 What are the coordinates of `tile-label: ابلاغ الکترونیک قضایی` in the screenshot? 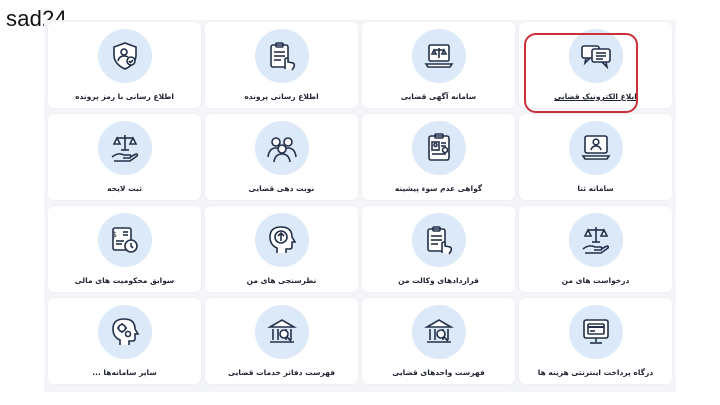 It's located at (595, 96).